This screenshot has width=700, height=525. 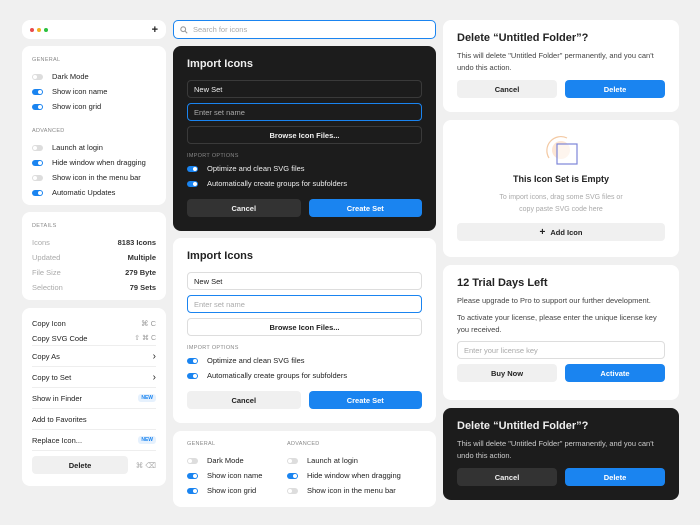 I want to click on placeholder: Enter your license key, so click(x=501, y=350).